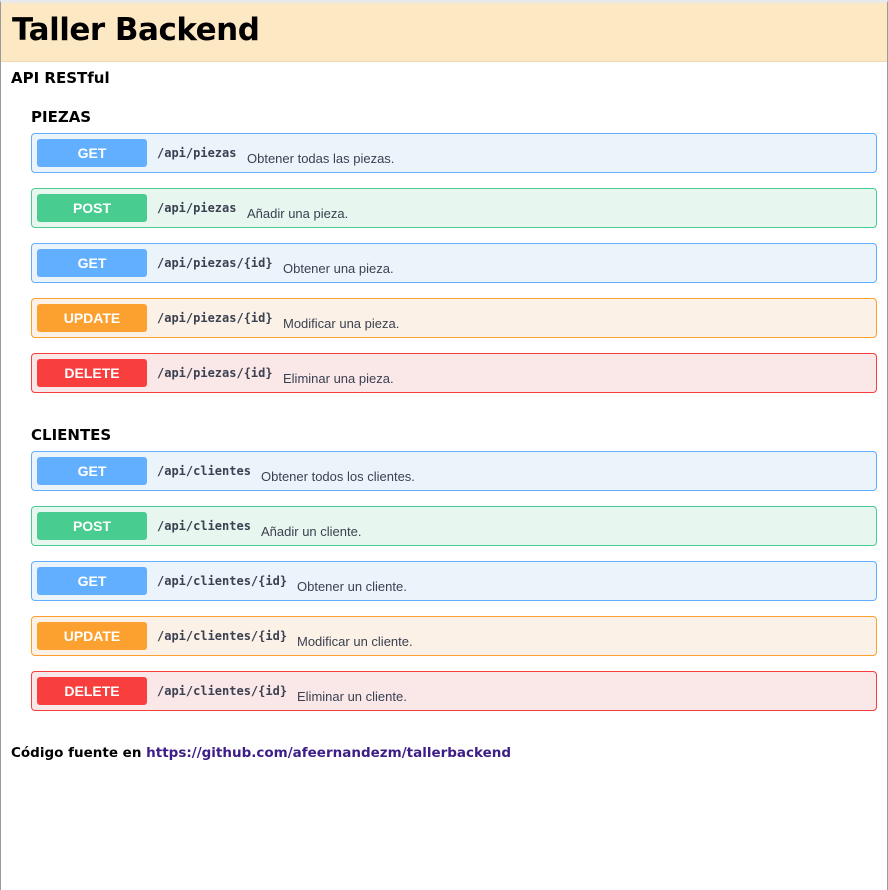 This screenshot has height=890, width=888. Describe the element at coordinates (60, 78) in the screenshot. I see `api-subtitle: API RESTful` at that location.